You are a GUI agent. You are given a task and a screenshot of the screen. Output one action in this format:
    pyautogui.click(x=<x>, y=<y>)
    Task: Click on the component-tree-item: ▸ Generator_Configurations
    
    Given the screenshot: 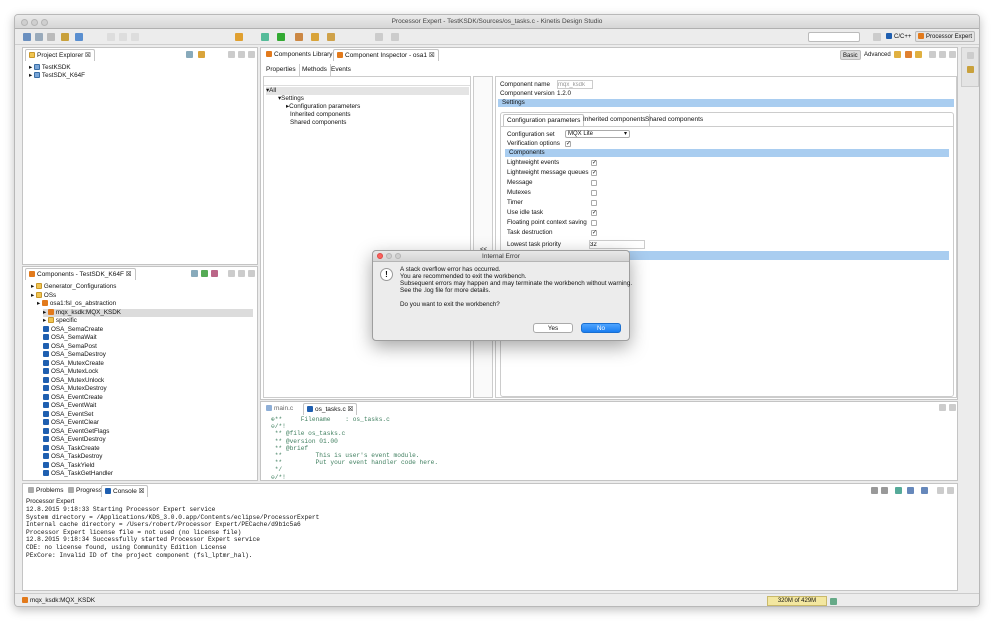 What is the action you would take?
    pyautogui.click(x=73, y=287)
    